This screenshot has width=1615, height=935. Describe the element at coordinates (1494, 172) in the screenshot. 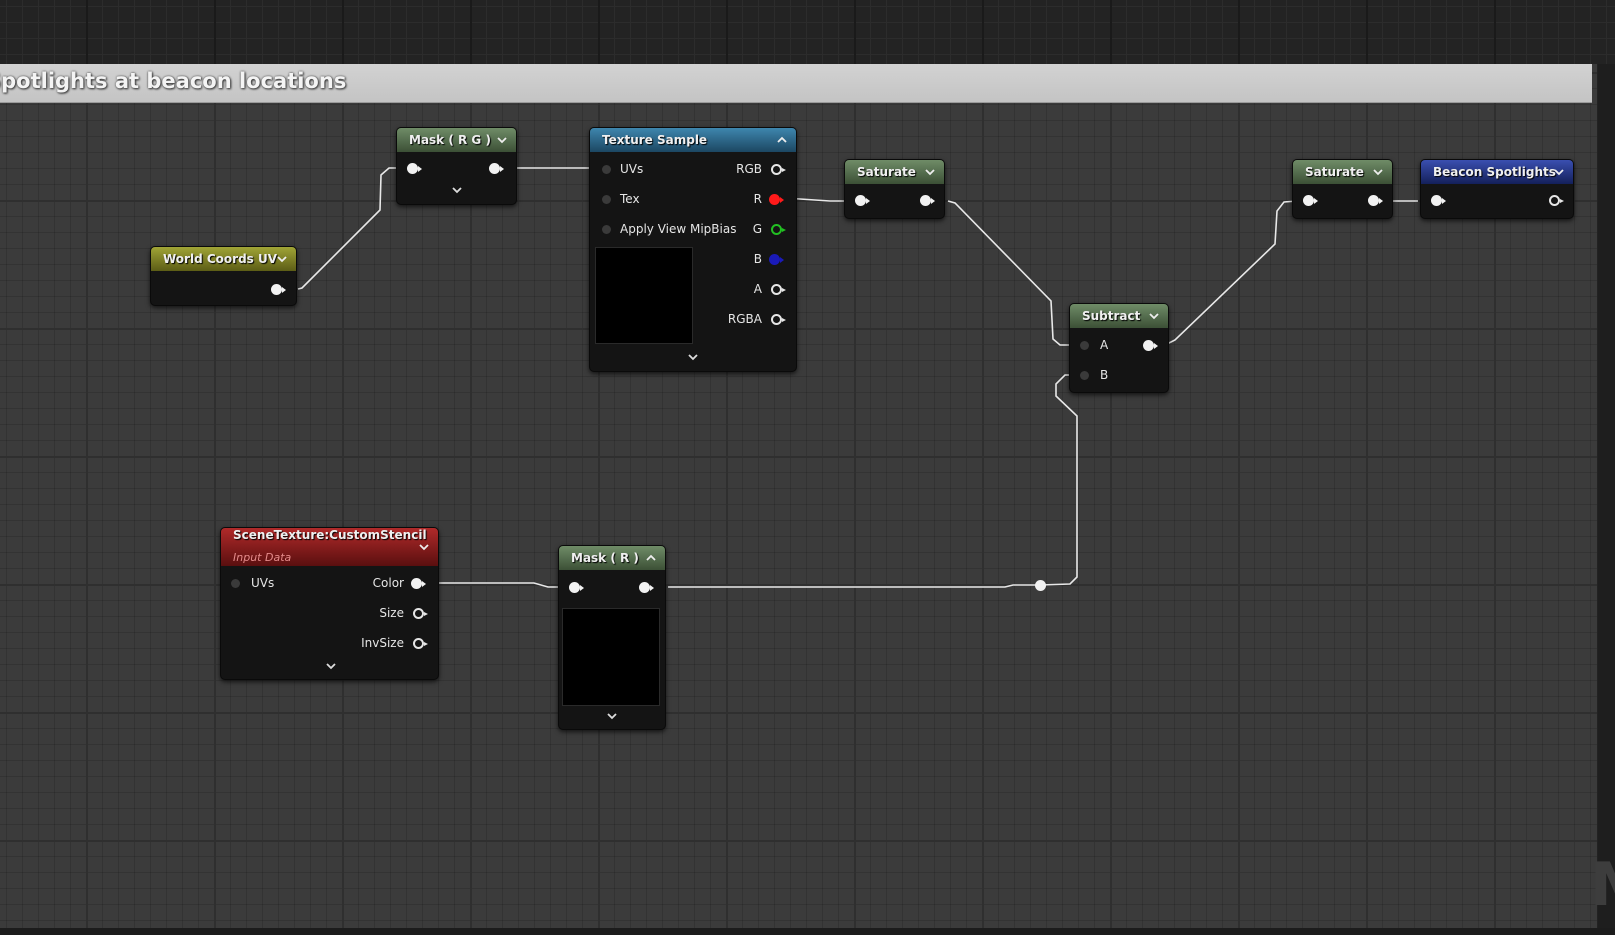

I see `node-title: Beacon Spotlights` at that location.